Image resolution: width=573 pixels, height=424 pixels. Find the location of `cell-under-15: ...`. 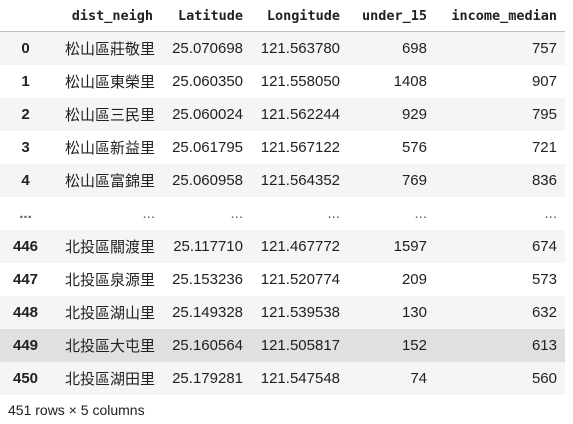

cell-under-15: ... is located at coordinates (420, 213).